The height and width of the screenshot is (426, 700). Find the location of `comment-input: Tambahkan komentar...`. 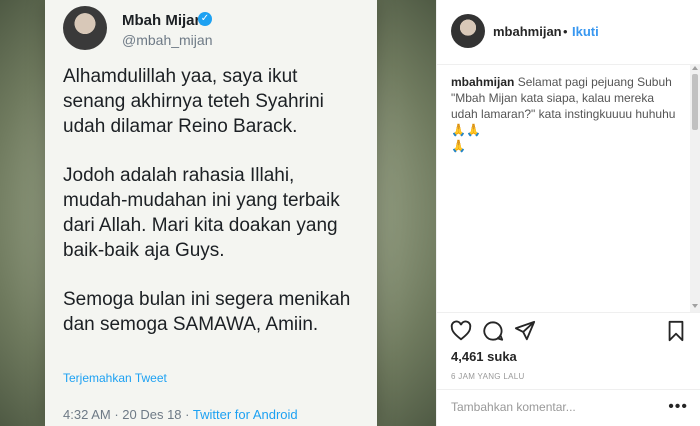

comment-input: Tambahkan komentar... is located at coordinates (513, 407).